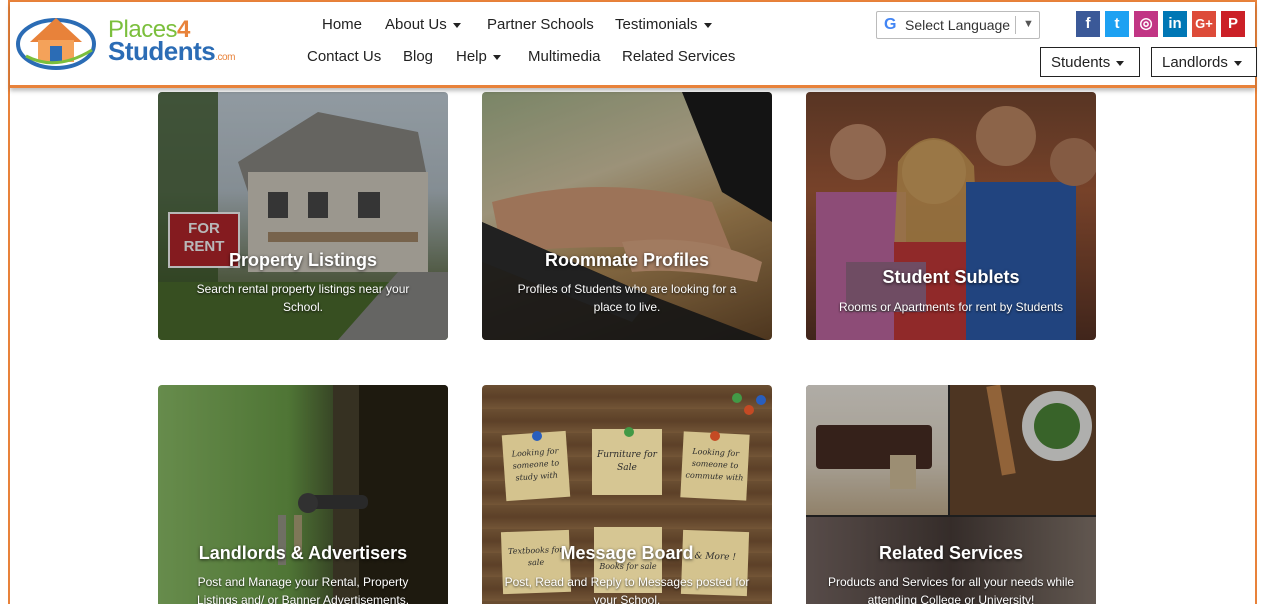 This screenshot has height=604, width=1261. What do you see at coordinates (56, 44) in the screenshot?
I see `house-logo-icon` at bounding box center [56, 44].